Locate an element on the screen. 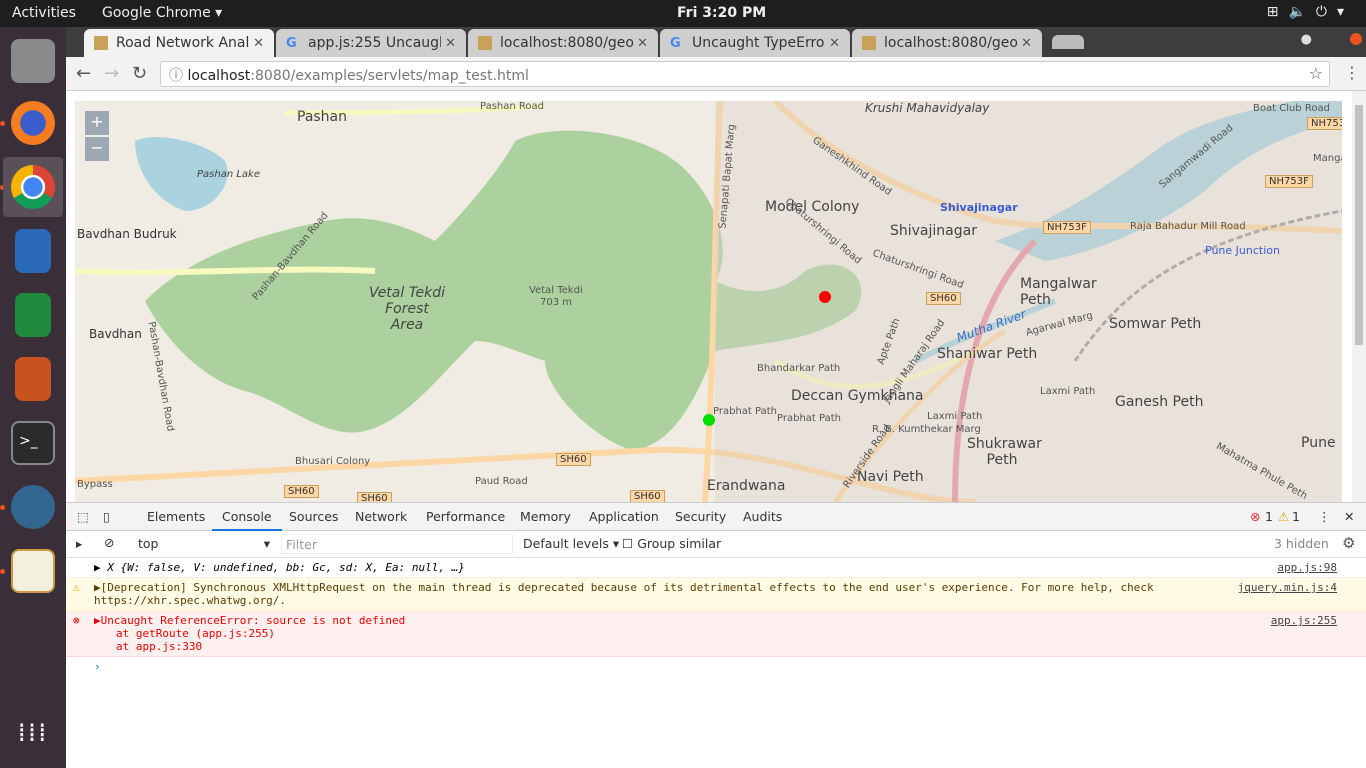 This screenshot has height=768, width=1366. inspect-element-icon: ⬚ is located at coordinates (83, 516).